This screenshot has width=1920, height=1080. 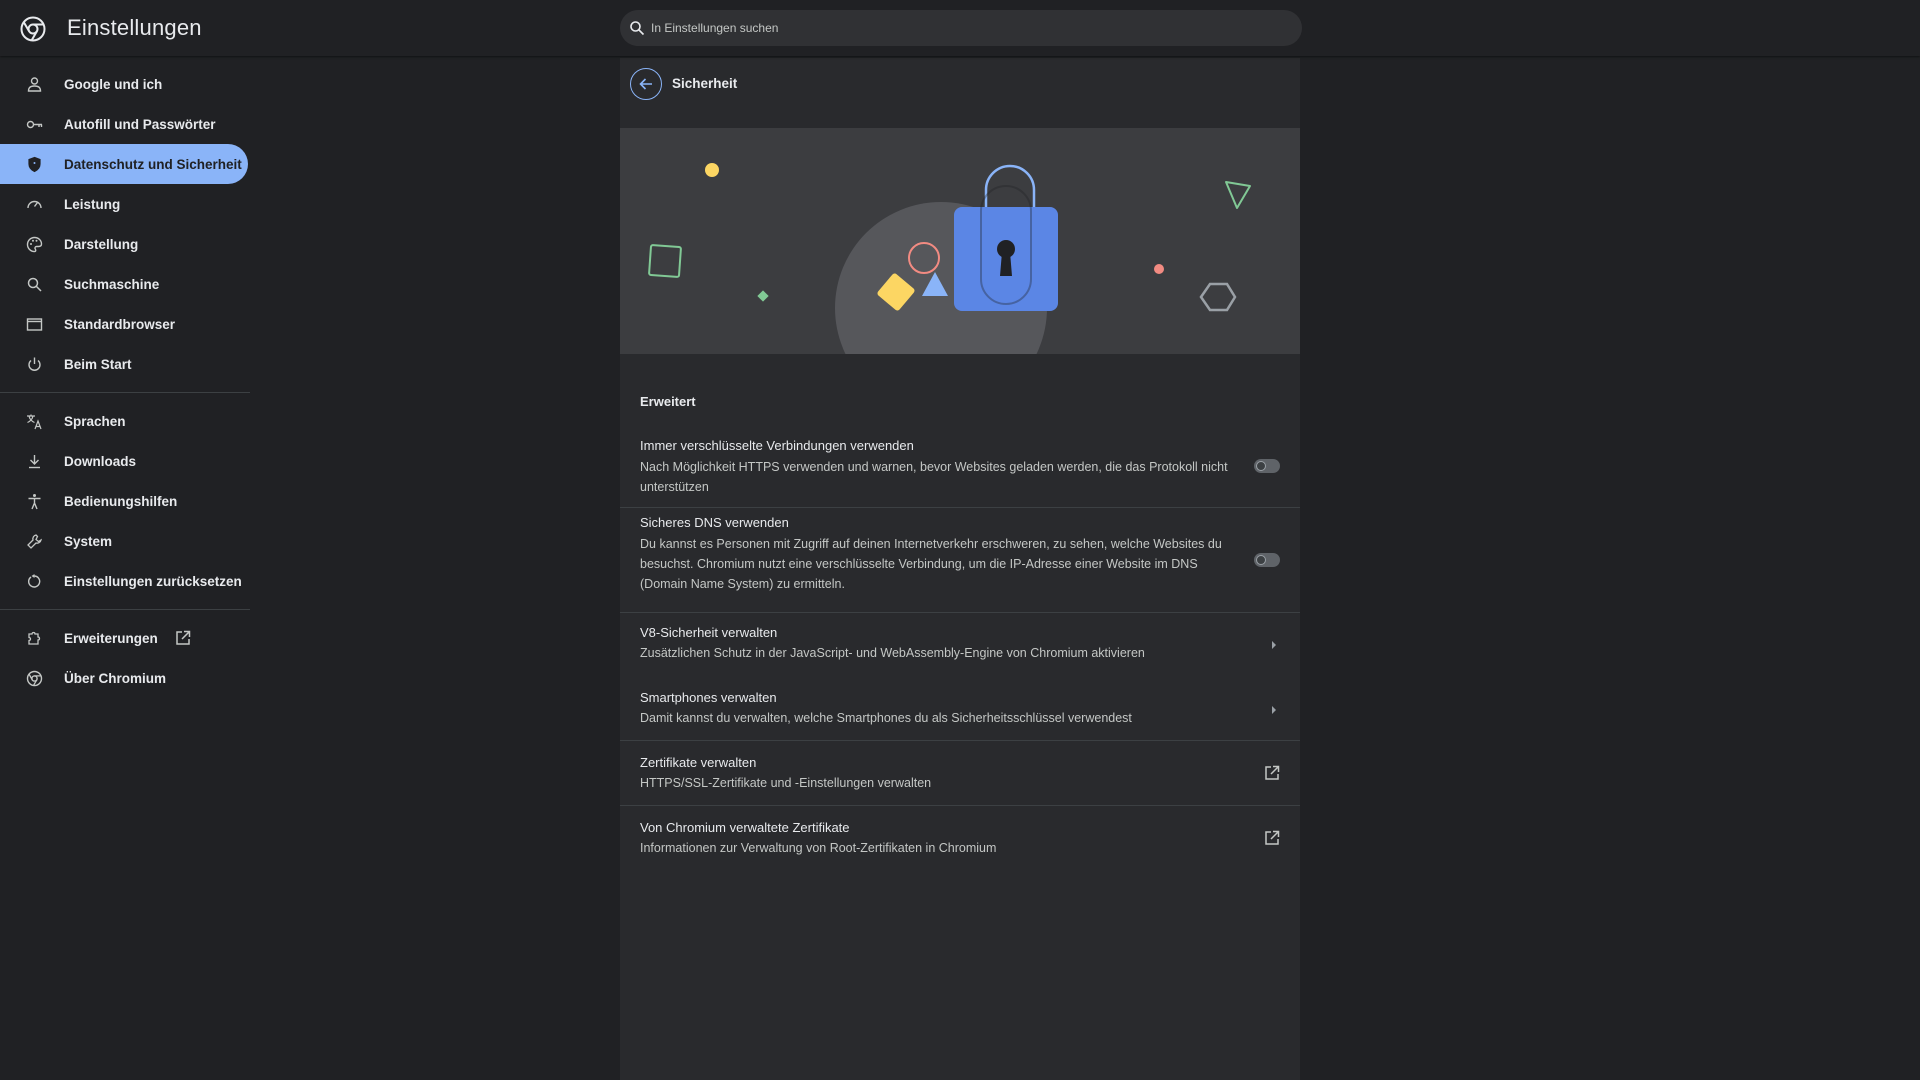 I want to click on back-button, so click(x=646, y=84).